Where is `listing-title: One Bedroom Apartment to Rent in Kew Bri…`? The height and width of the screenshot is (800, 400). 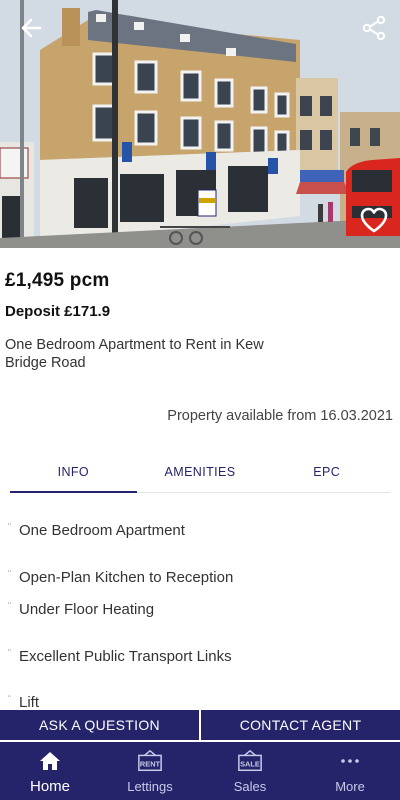 listing-title: One Bedroom Apartment to Rent in Kew Bri… is located at coordinates (134, 354).